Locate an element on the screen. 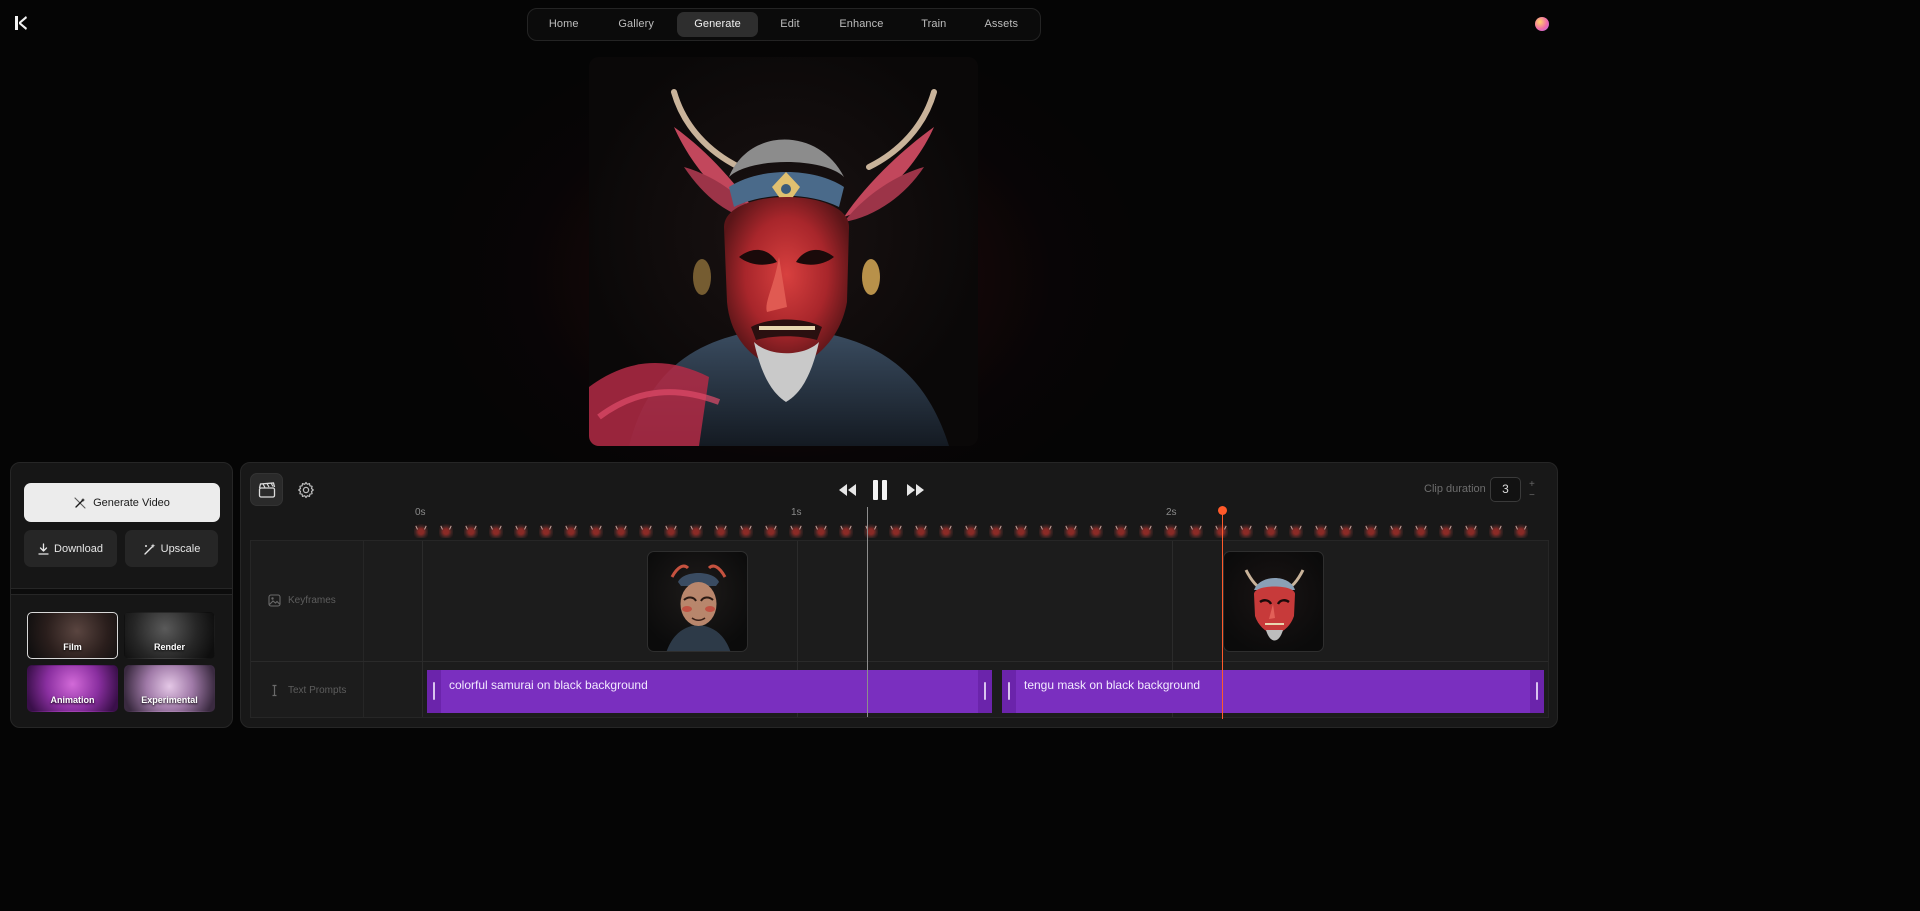  keyframe-samurai is located at coordinates (697, 601).